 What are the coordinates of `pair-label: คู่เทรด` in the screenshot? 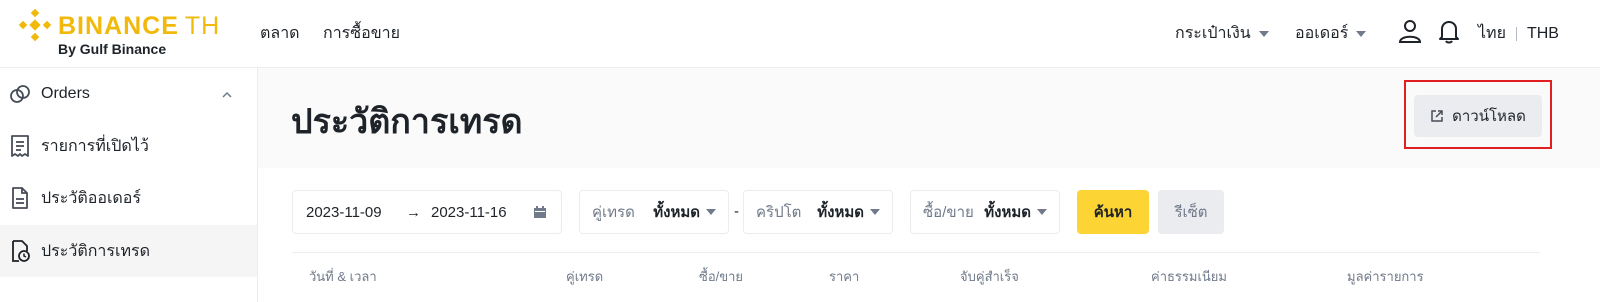 It's located at (613, 212).